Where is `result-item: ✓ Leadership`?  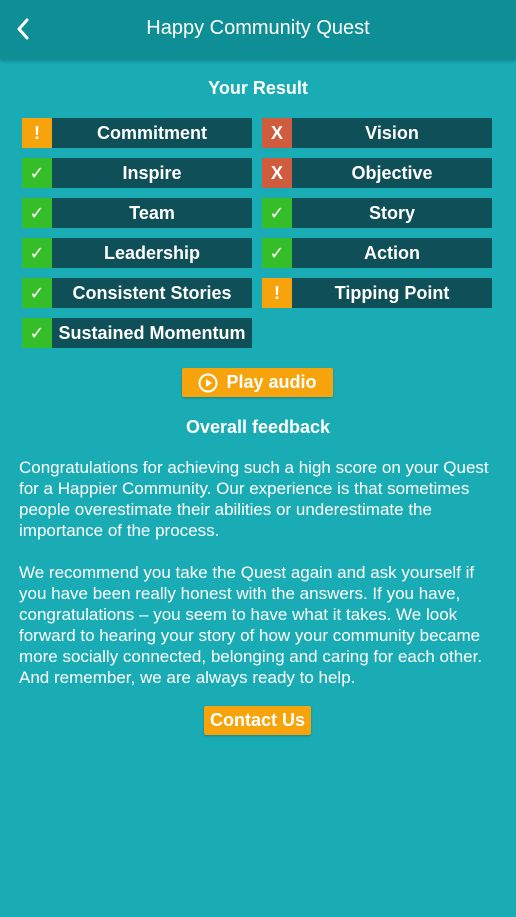
result-item: ✓ Leadership is located at coordinates (137, 253).